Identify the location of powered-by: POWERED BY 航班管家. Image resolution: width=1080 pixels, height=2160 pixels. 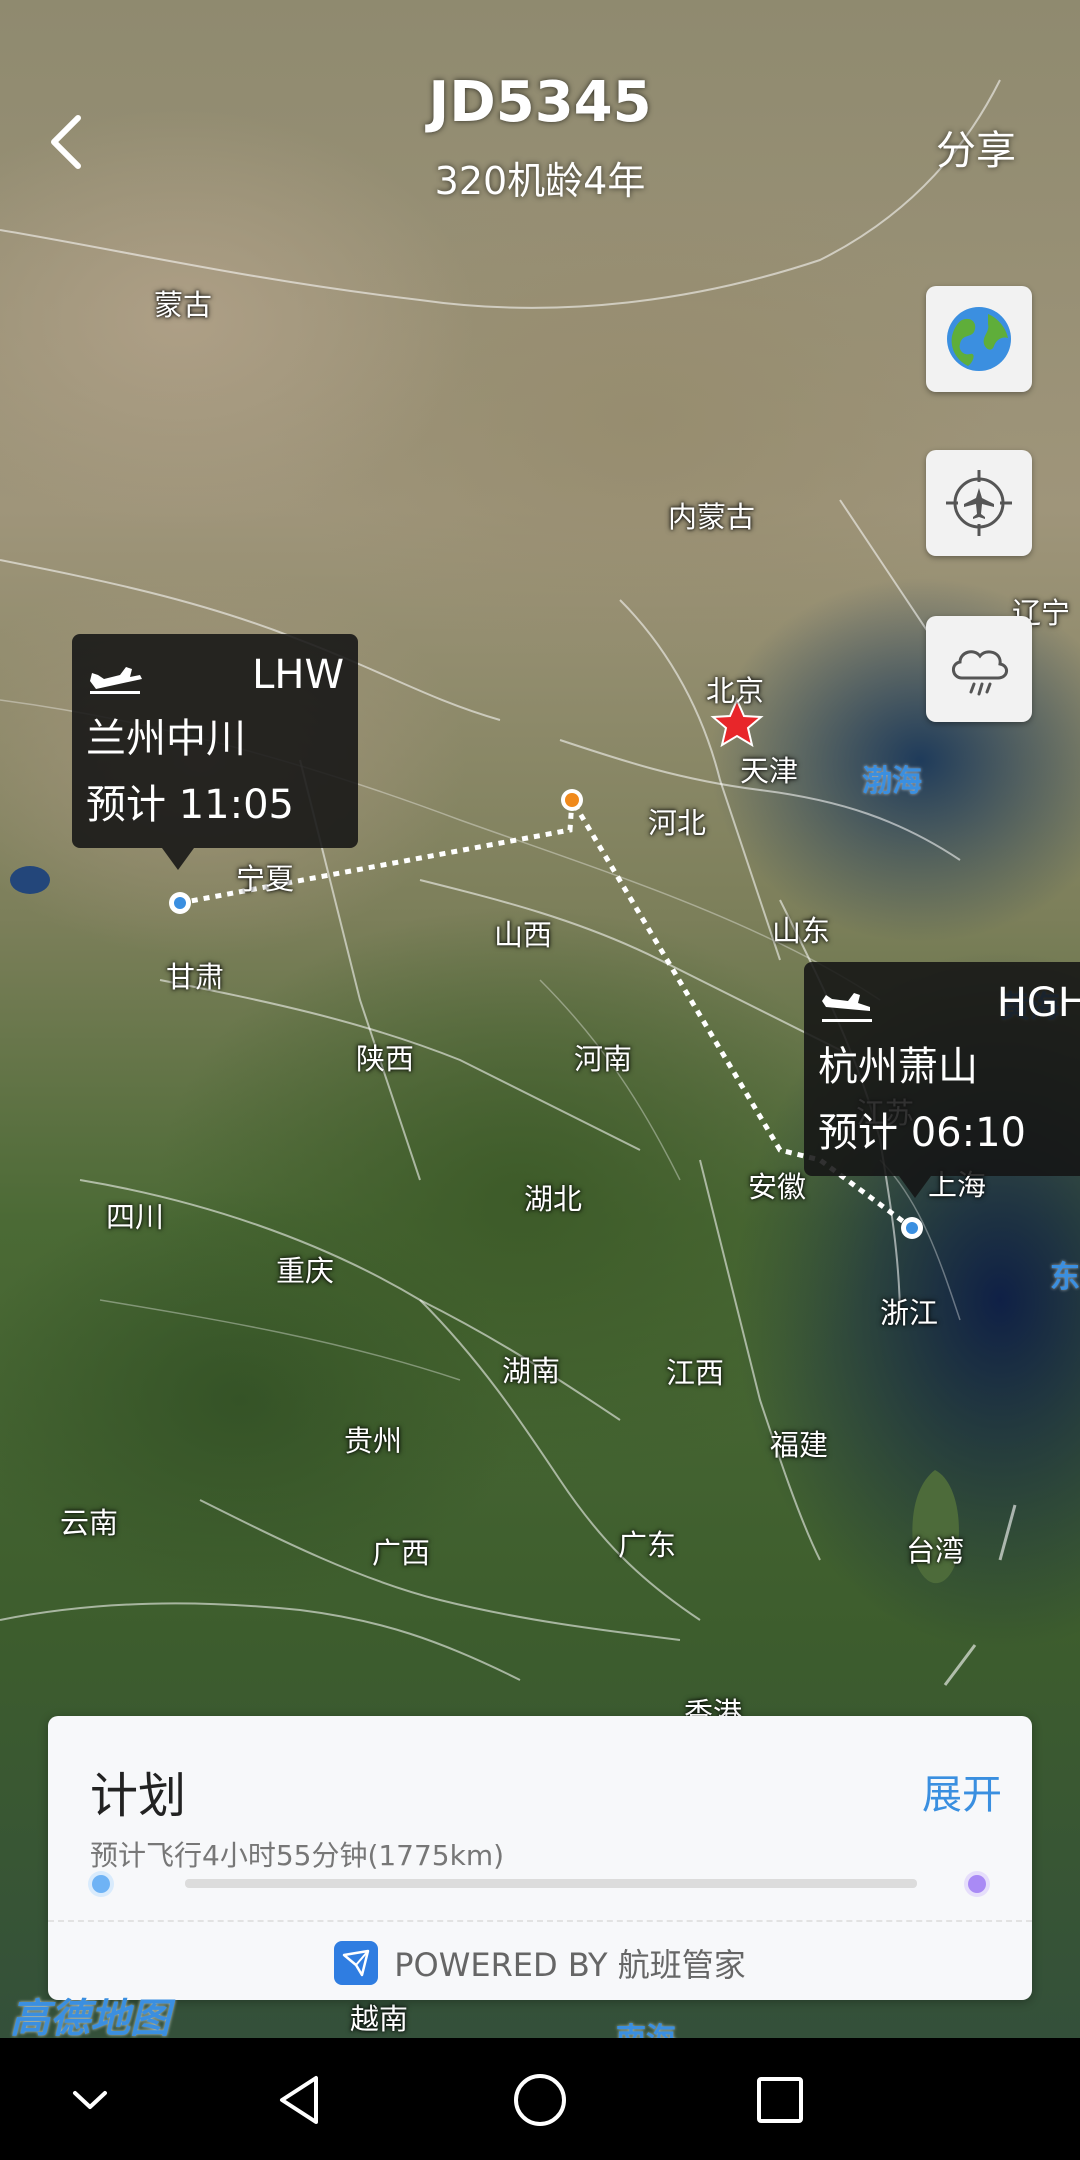
(540, 1963).